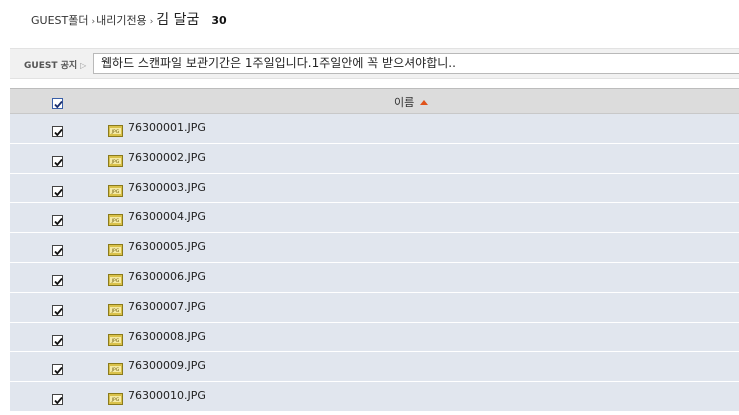  Describe the element at coordinates (374, 101) in the screenshot. I see `table-header: 이름` at that location.